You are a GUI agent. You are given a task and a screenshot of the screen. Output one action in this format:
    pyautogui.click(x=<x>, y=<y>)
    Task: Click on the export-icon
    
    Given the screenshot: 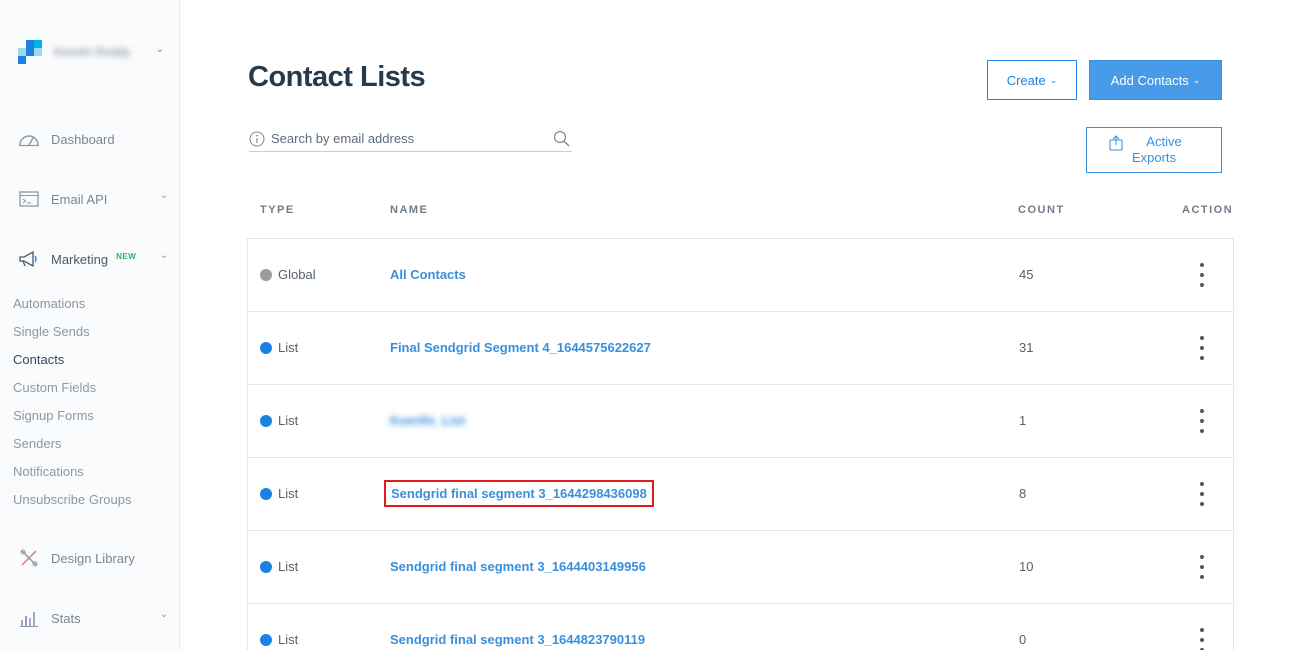 What is the action you would take?
    pyautogui.click(x=1116, y=143)
    